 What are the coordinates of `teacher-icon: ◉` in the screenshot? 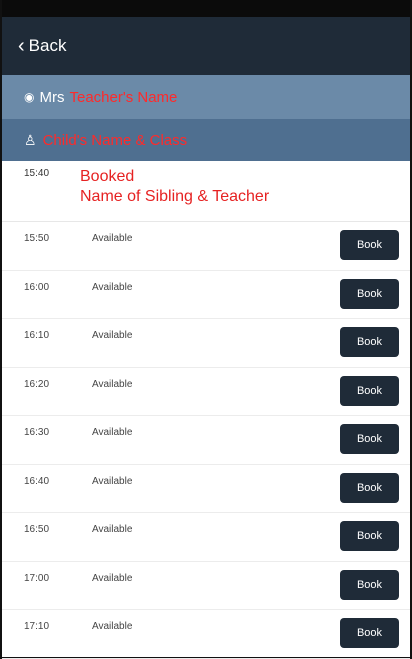 It's located at (29, 97).